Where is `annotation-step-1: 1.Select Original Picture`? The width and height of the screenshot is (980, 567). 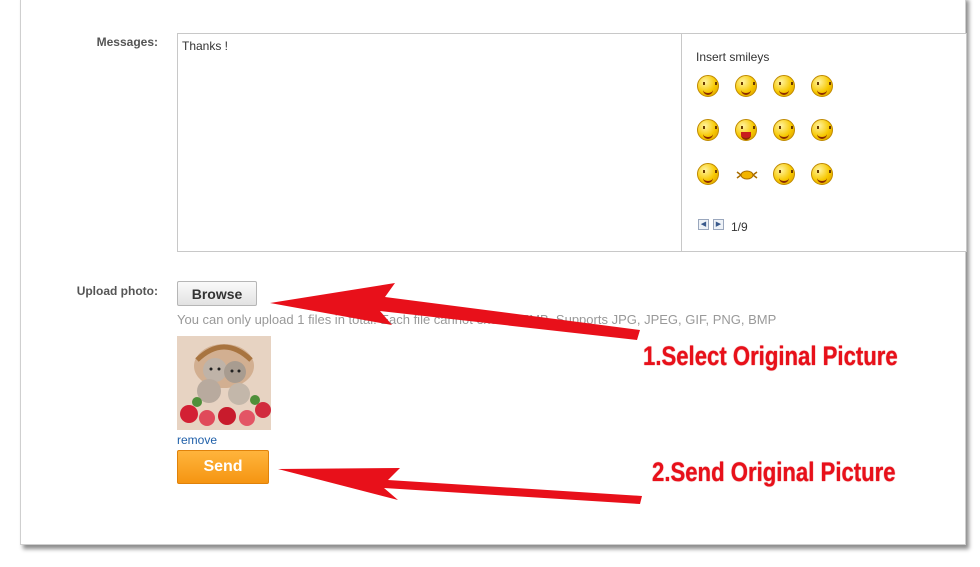 annotation-step-1: 1.Select Original Picture is located at coordinates (770, 356).